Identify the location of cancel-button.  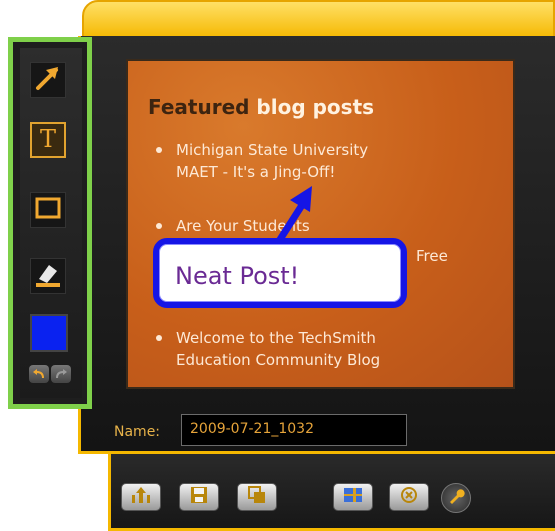
(409, 497).